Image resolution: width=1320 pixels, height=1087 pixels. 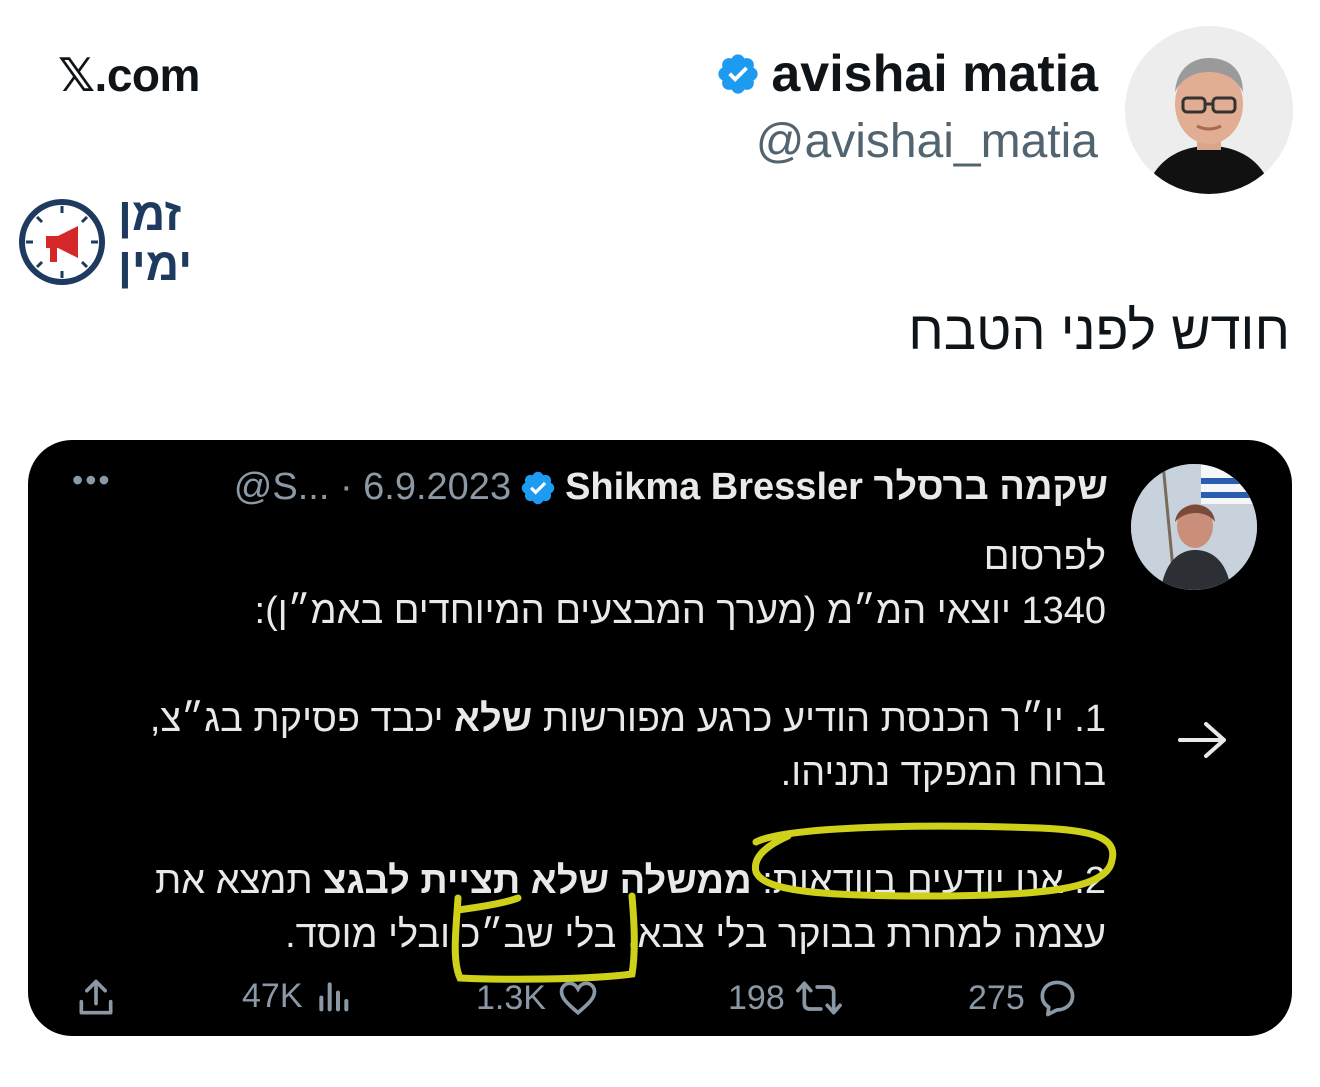 What do you see at coordinates (333, 997) in the screenshot?
I see `analytics-icon` at bounding box center [333, 997].